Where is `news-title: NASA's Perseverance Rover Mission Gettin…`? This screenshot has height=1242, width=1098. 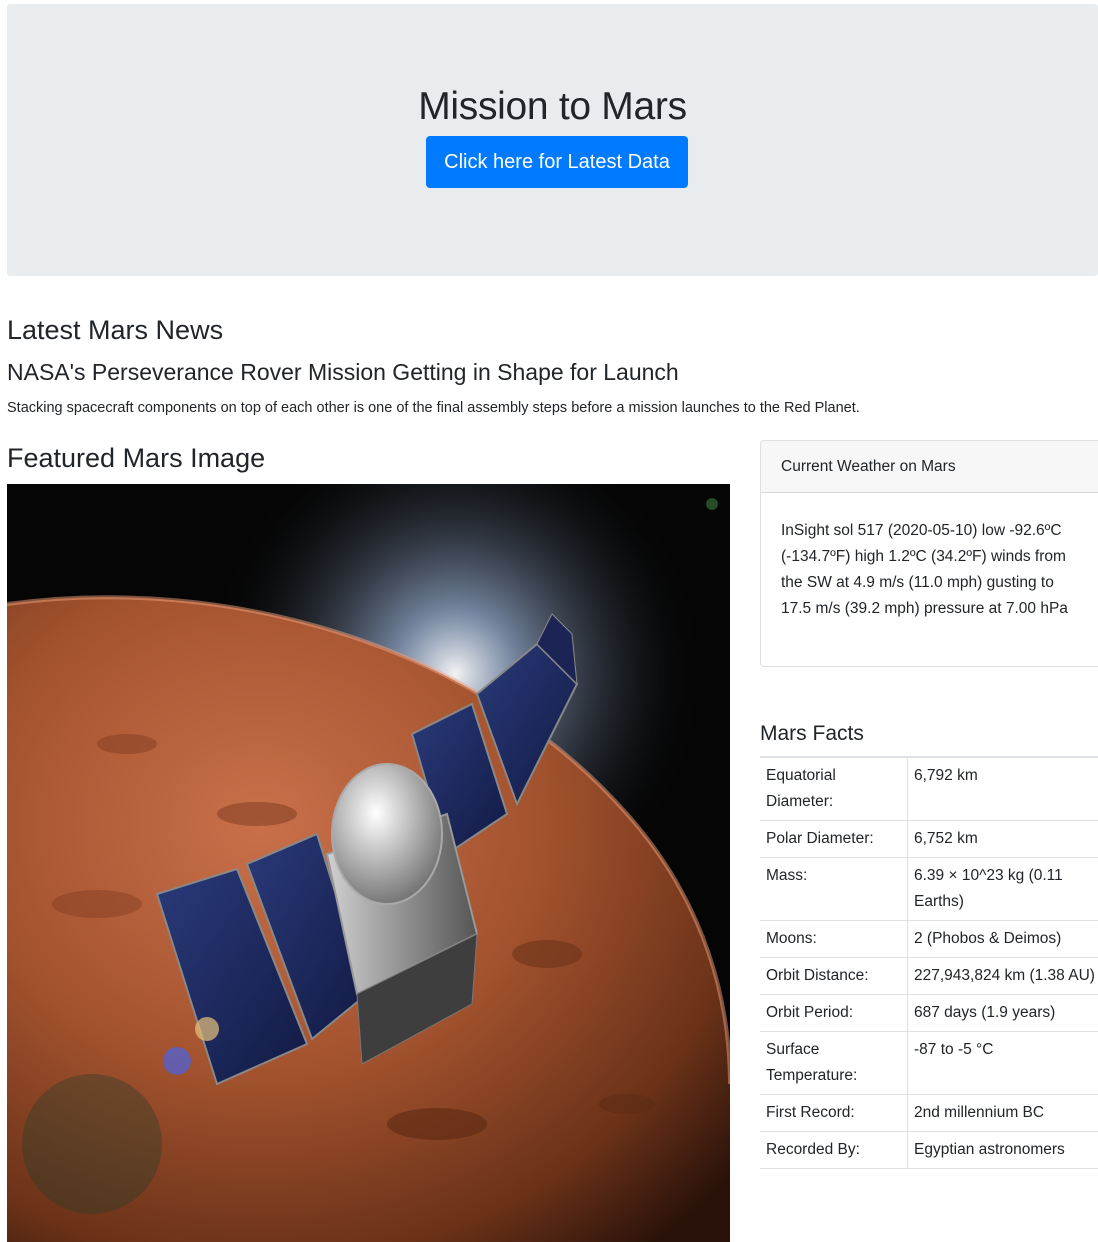 news-title: NASA's Perseverance Rover Mission Gettin… is located at coordinates (343, 372).